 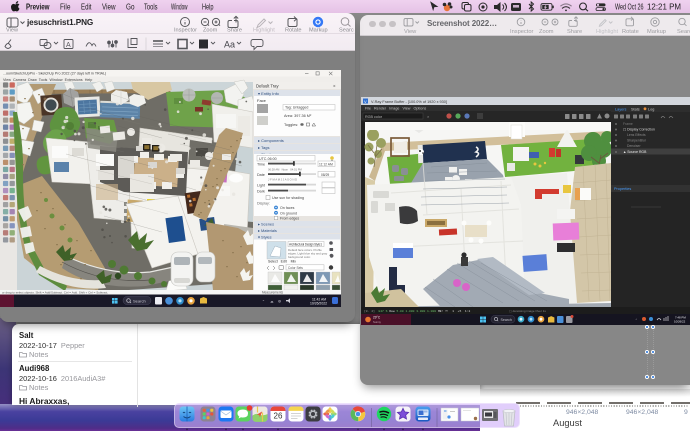 I want to click on svg-text: J F M A M J J A S O N D, so click(x=282, y=180).